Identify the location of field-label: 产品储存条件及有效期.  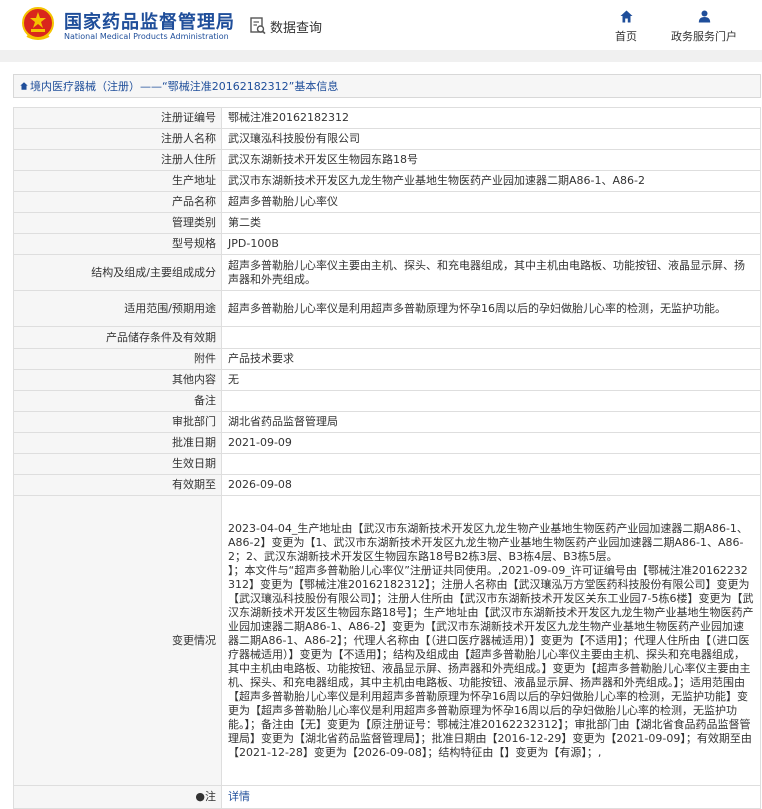
(117, 337).